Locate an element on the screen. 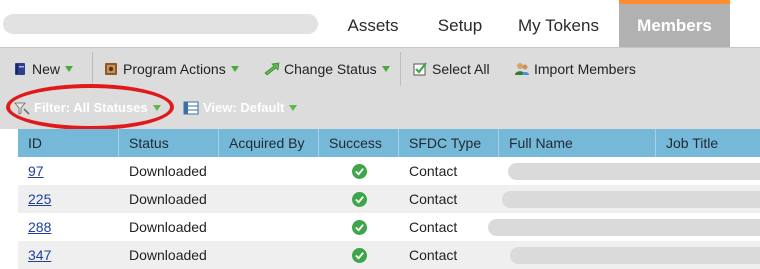 This screenshot has width=760, height=269. filter-bar: Filter: All Statuses View: Default is located at coordinates (380, 109).